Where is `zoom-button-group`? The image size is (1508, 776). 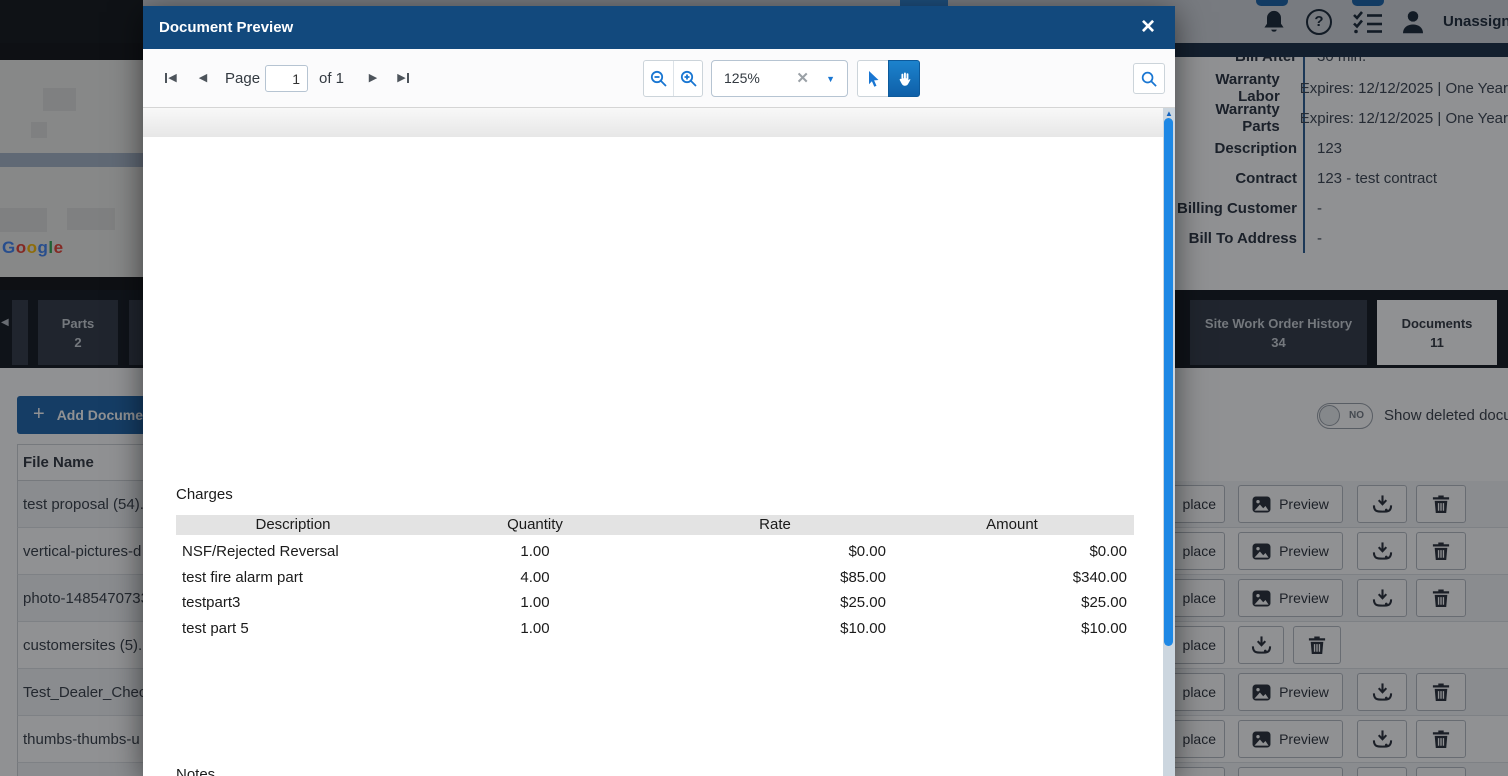 zoom-button-group is located at coordinates (673, 78).